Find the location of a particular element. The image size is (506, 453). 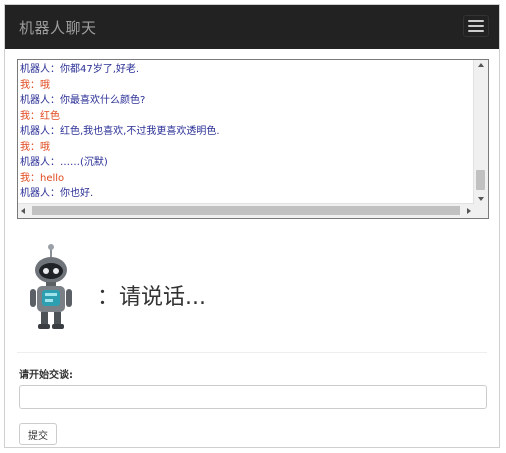

robot-icon is located at coordinates (51, 288).